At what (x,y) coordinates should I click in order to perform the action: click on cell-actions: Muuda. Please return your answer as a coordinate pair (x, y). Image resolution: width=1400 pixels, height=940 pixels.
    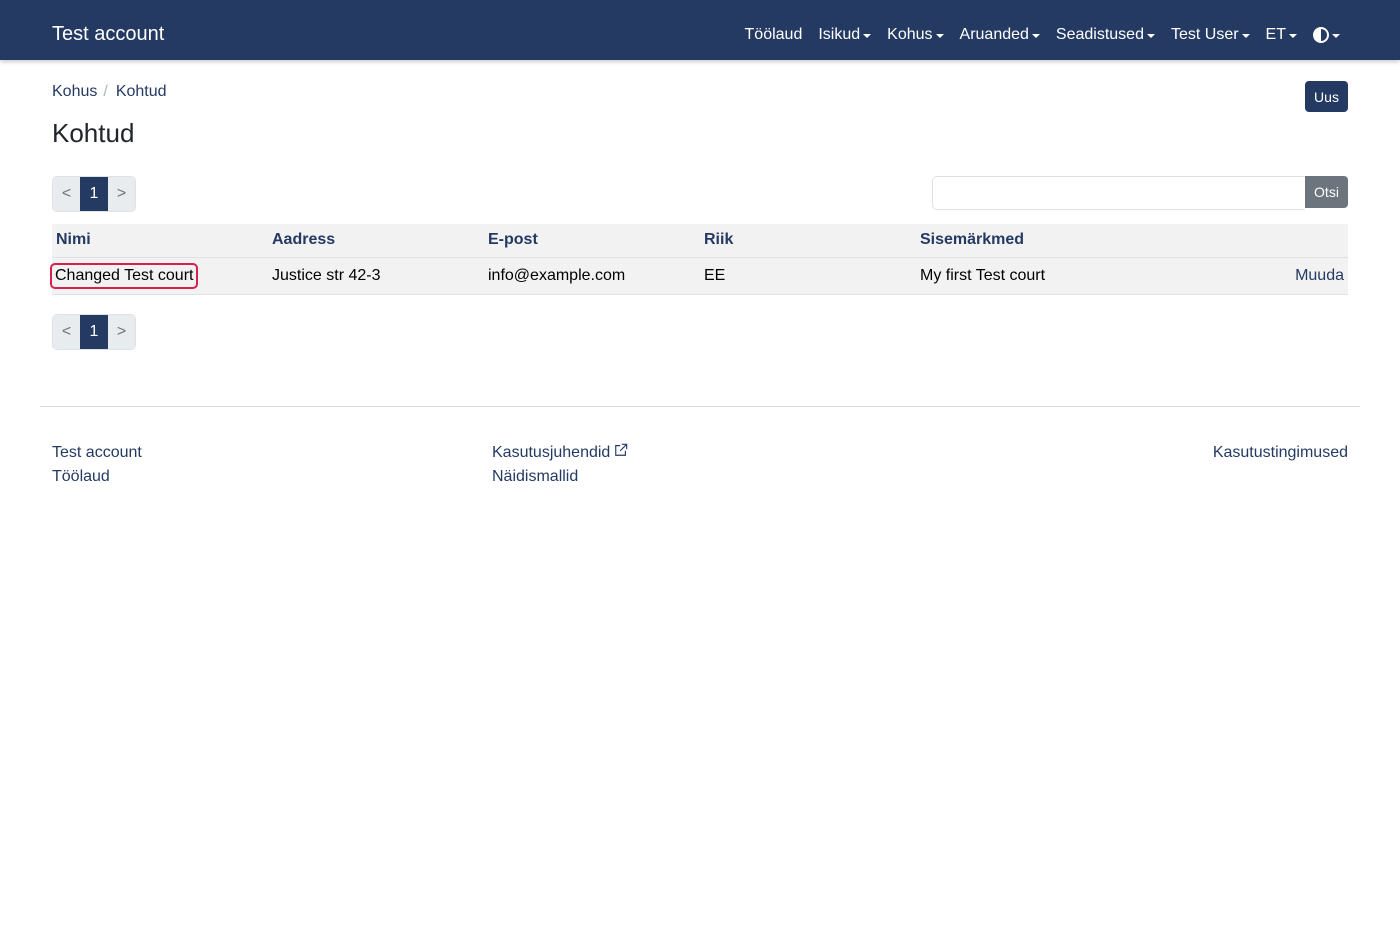
    Looking at the image, I should click on (1240, 276).